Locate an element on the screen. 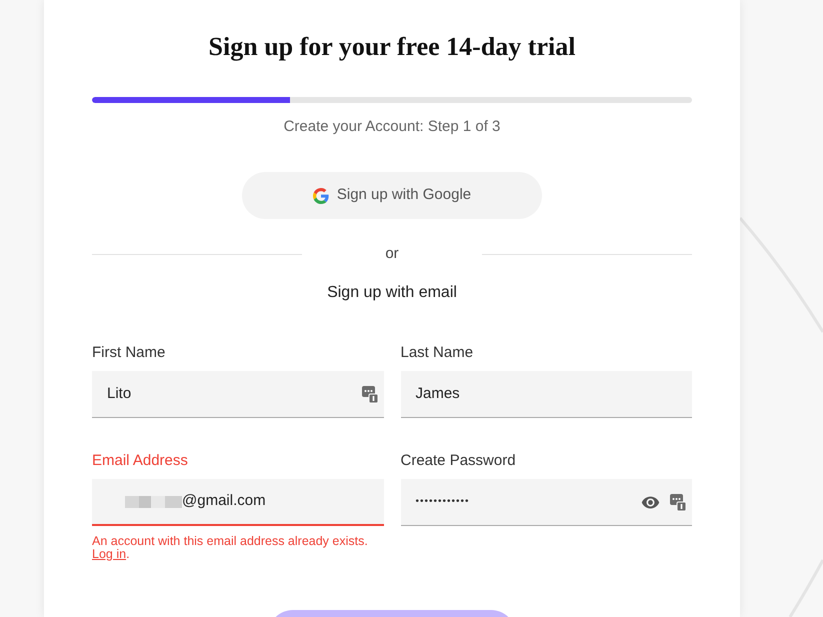 The image size is (823, 617). input-field: Lito is located at coordinates (238, 394).